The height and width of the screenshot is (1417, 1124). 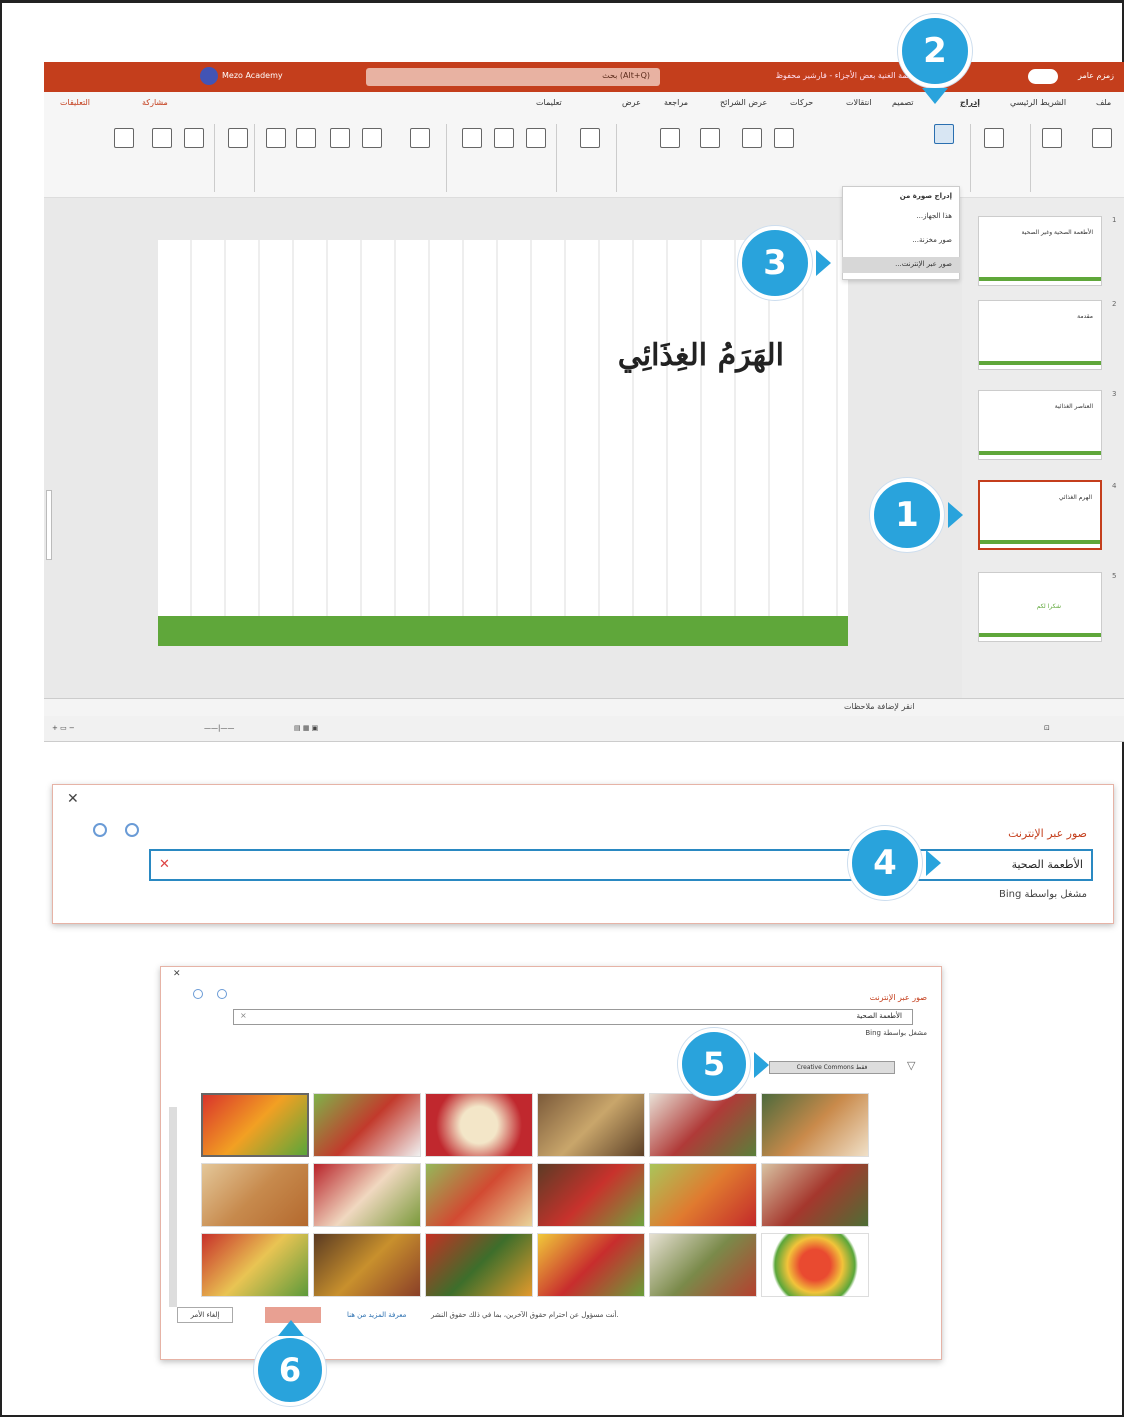 I want to click on vertical-scrollbar, so click(x=49, y=525).